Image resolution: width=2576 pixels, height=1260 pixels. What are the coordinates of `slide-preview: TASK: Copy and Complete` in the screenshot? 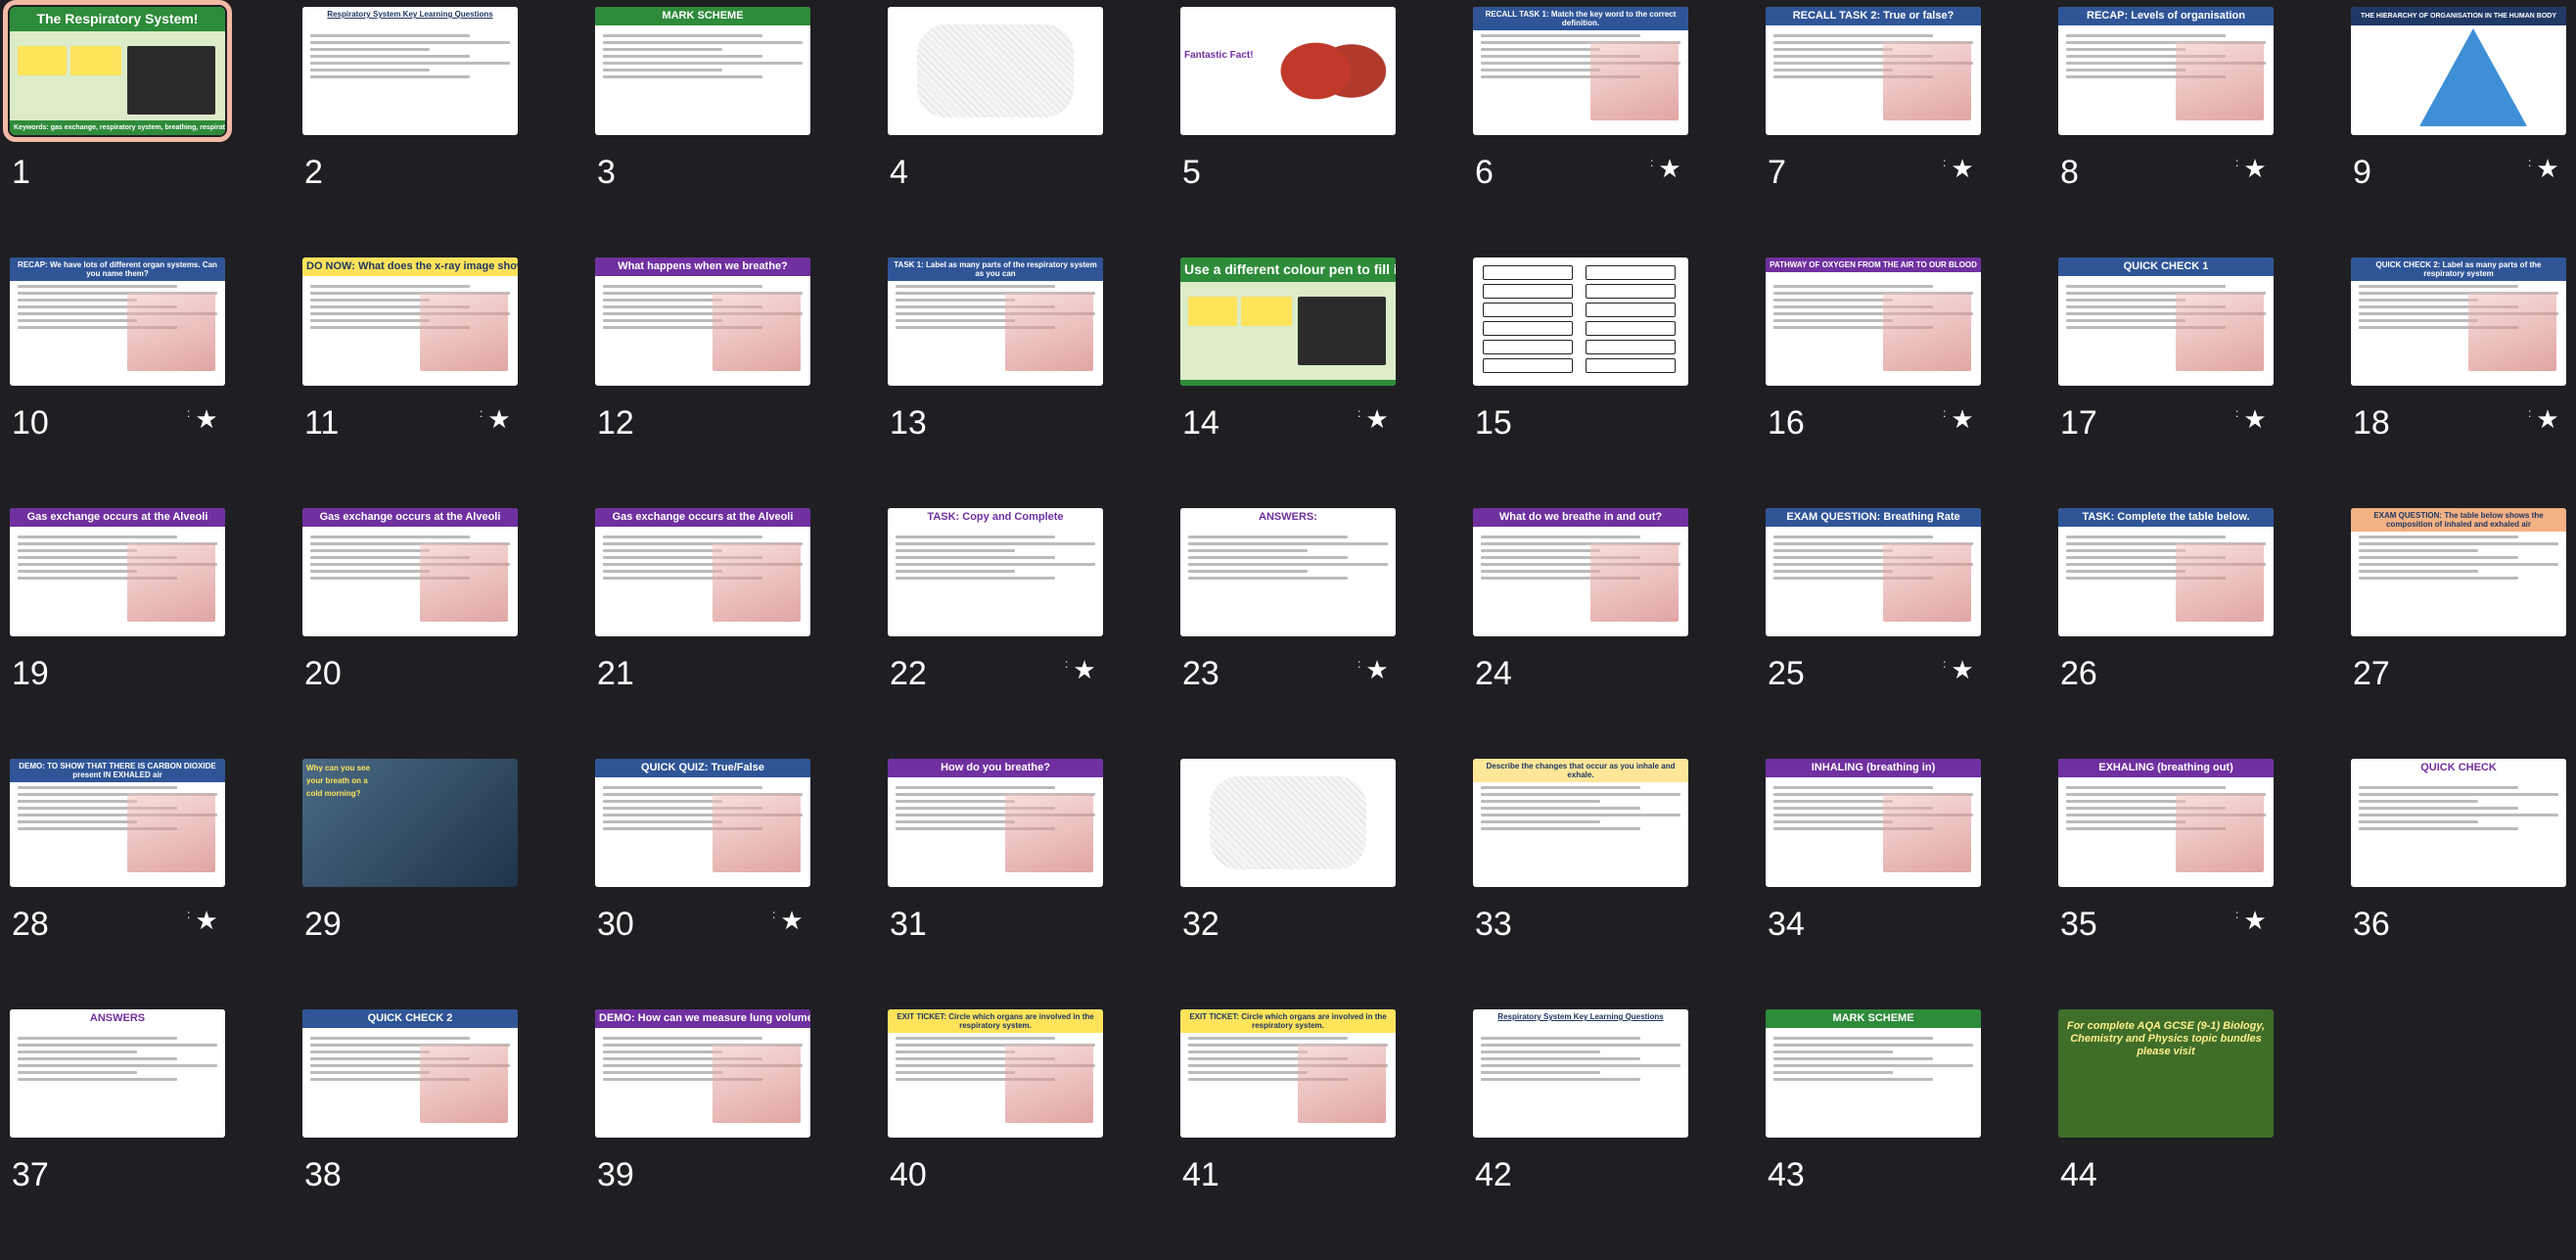 It's located at (996, 572).